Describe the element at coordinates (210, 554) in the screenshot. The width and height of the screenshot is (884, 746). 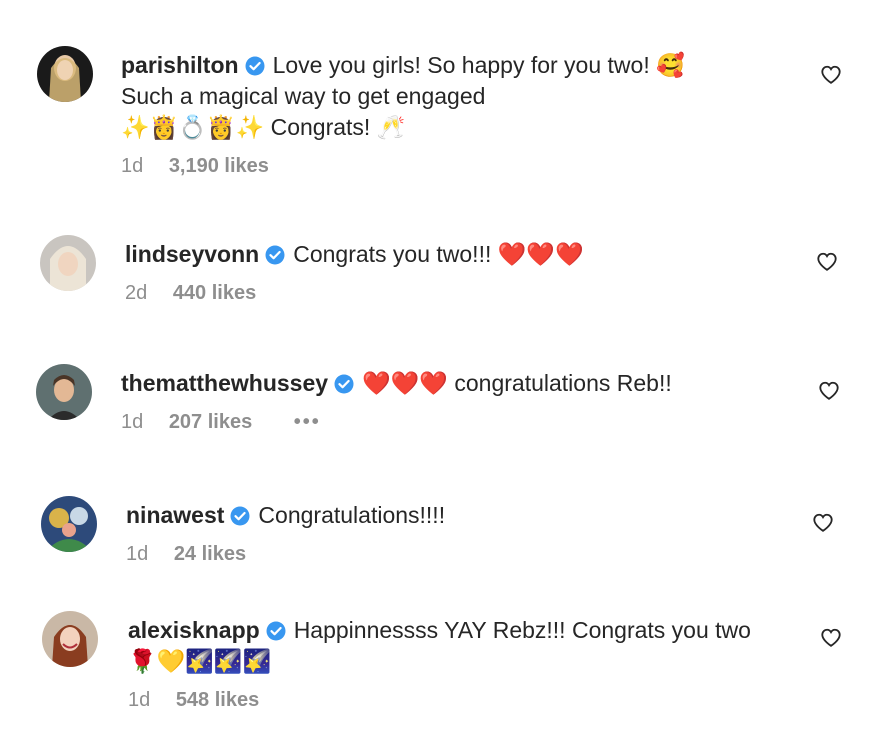
I see `likes-count: 24 likes` at that location.